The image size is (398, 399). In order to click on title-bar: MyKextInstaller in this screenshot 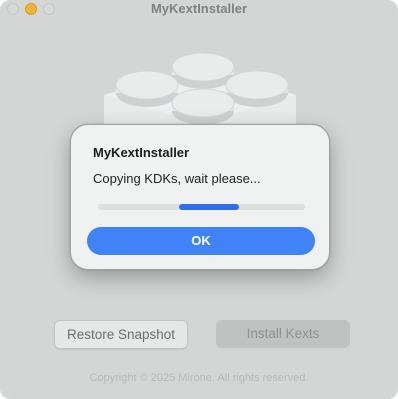, I will do `click(199, 9)`.